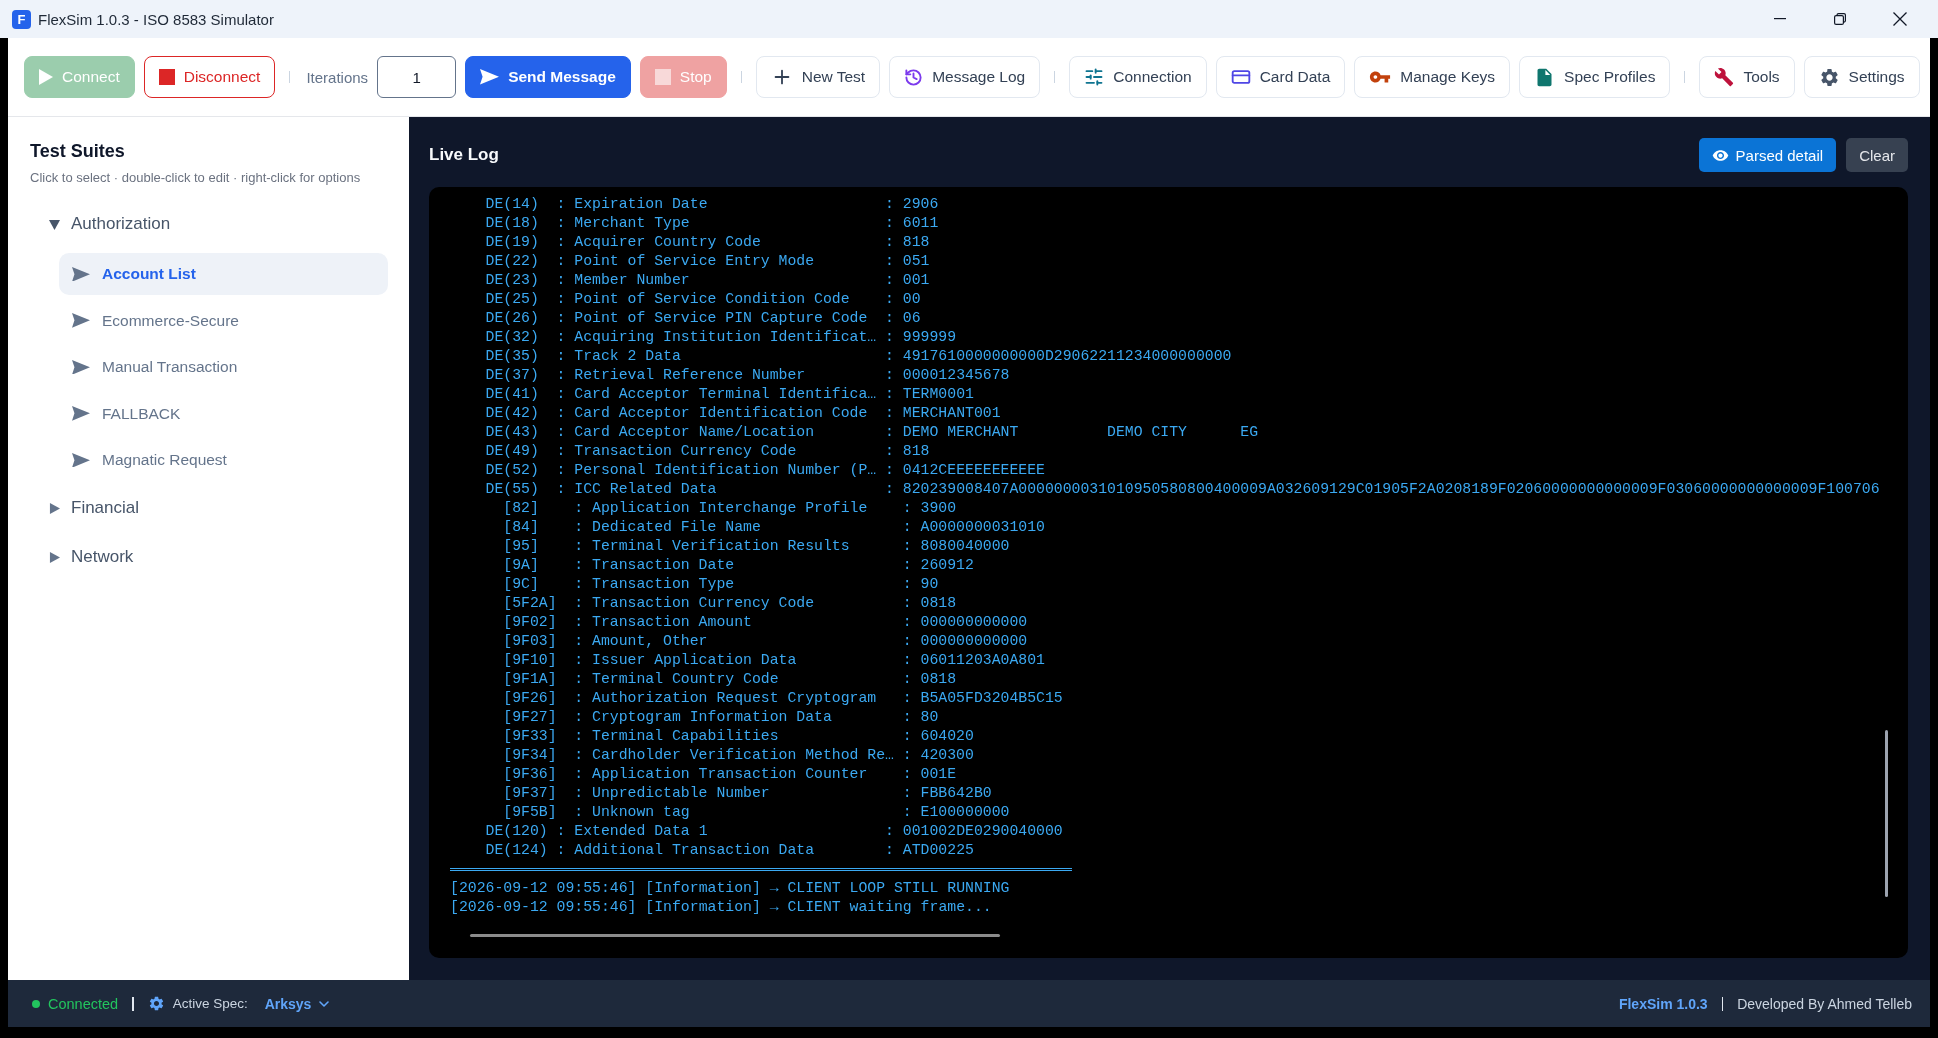  Describe the element at coordinates (914, 77) in the screenshot. I see `history-icon` at that location.